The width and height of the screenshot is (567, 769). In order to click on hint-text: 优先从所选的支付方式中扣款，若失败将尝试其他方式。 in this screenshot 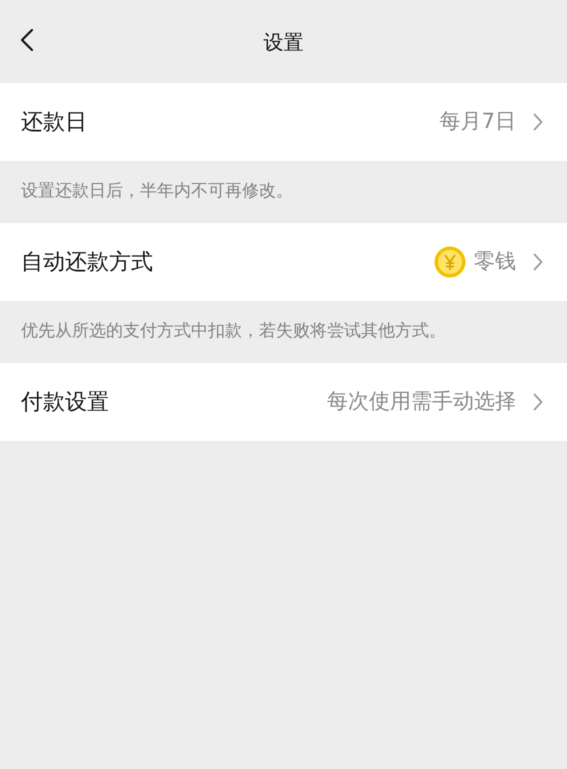, I will do `click(233, 332)`.